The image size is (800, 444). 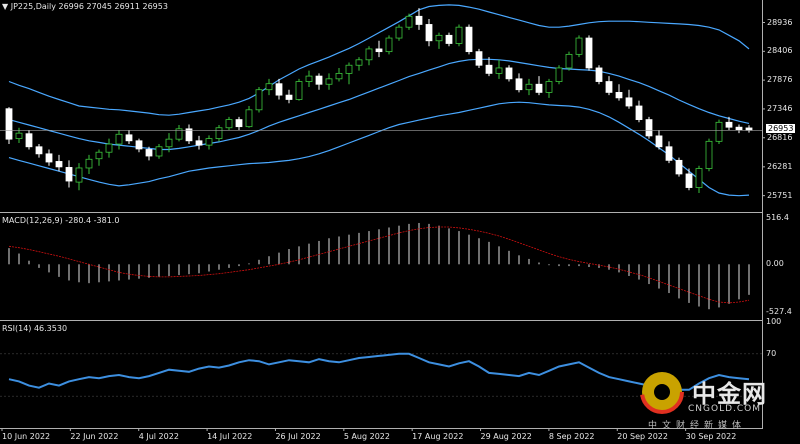 What do you see at coordinates (780, 51) in the screenshot?
I see `price-tick-label: 28406` at bounding box center [780, 51].